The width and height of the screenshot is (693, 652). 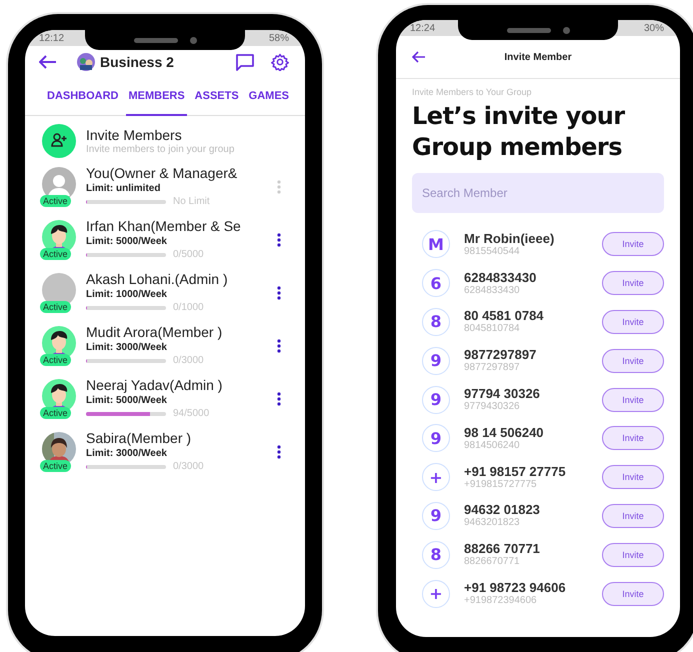 What do you see at coordinates (502, 548) in the screenshot?
I see `contact-name: 88266 70771` at bounding box center [502, 548].